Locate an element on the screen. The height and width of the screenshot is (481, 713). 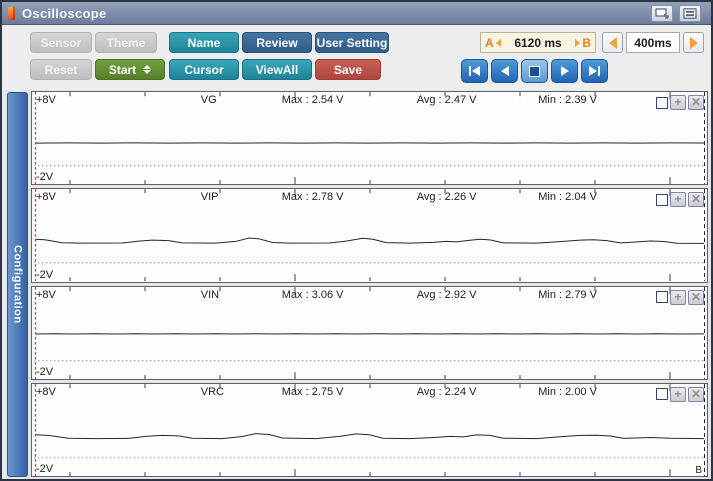
save-button-label: Save is located at coordinates (348, 69).